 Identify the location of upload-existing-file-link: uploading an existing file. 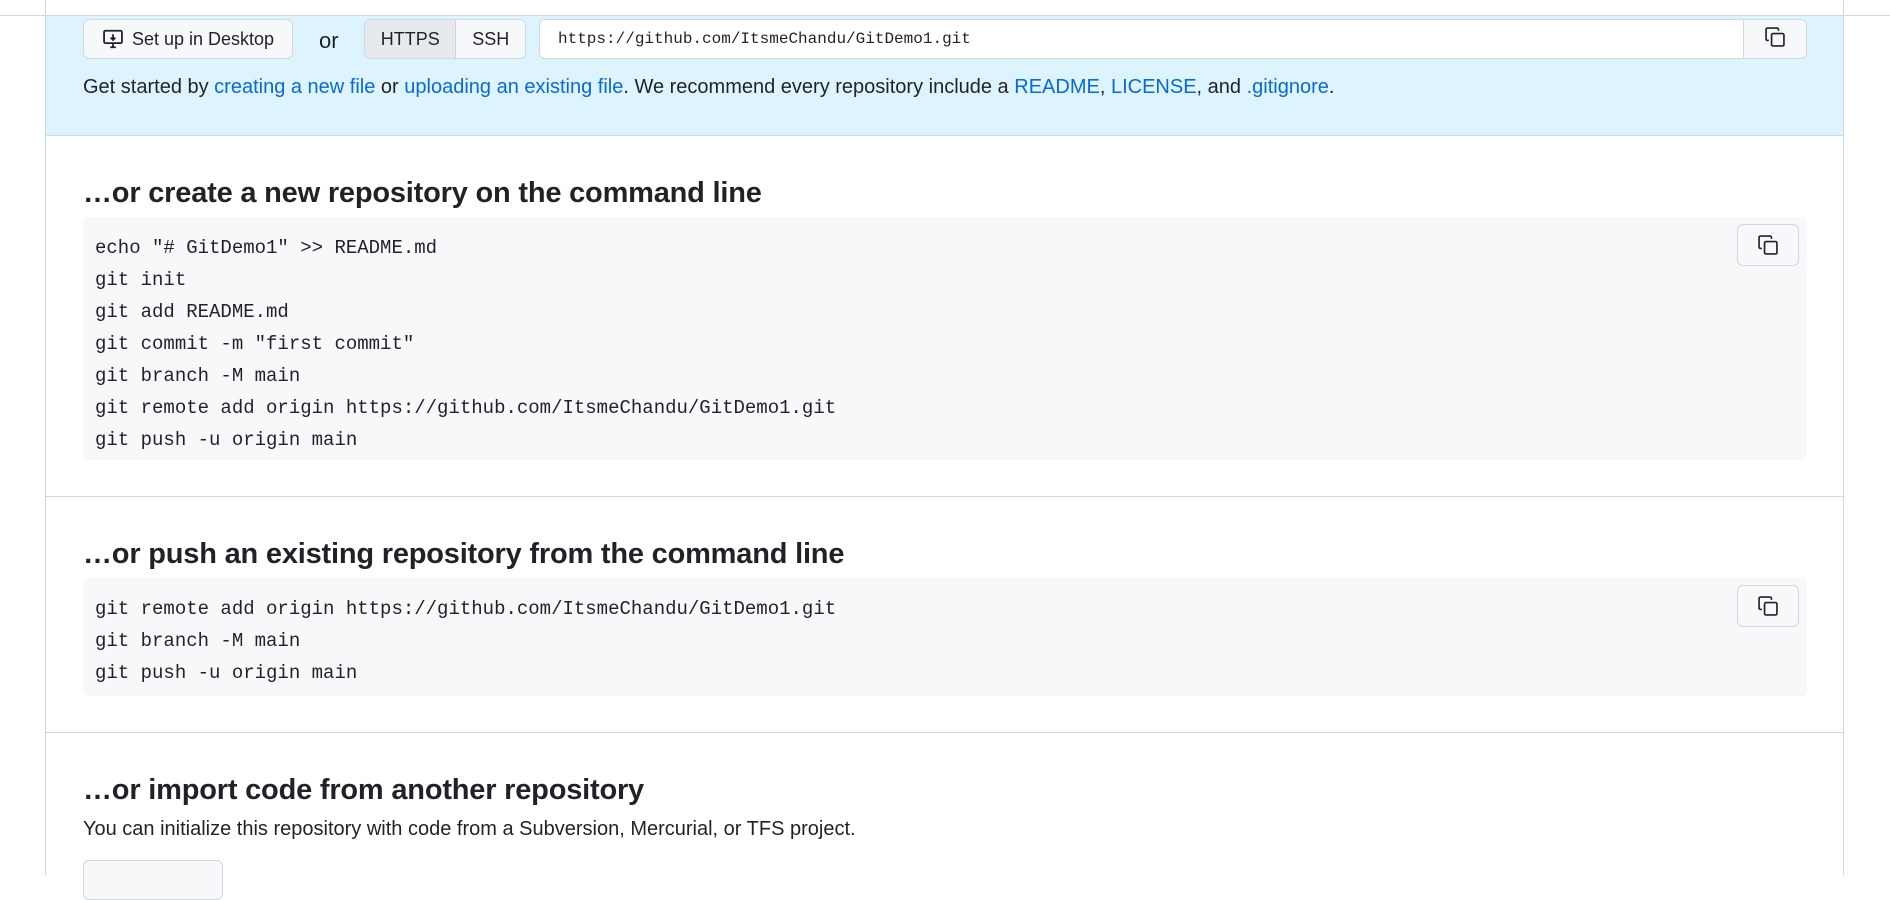
(513, 87).